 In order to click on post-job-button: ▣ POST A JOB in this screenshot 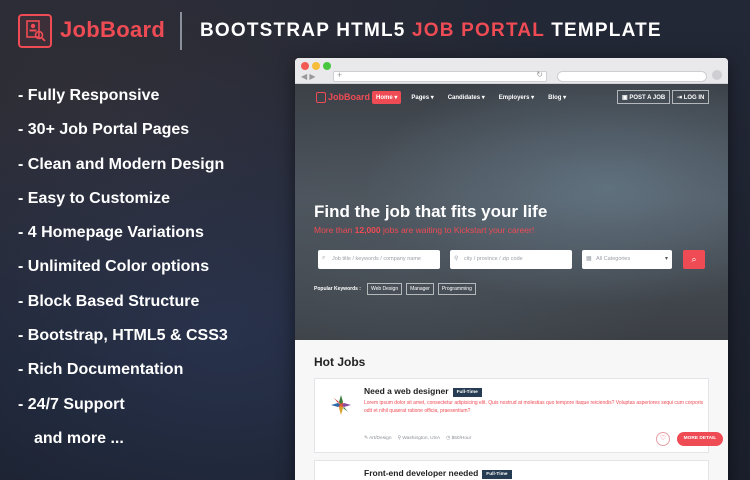, I will do `click(644, 97)`.